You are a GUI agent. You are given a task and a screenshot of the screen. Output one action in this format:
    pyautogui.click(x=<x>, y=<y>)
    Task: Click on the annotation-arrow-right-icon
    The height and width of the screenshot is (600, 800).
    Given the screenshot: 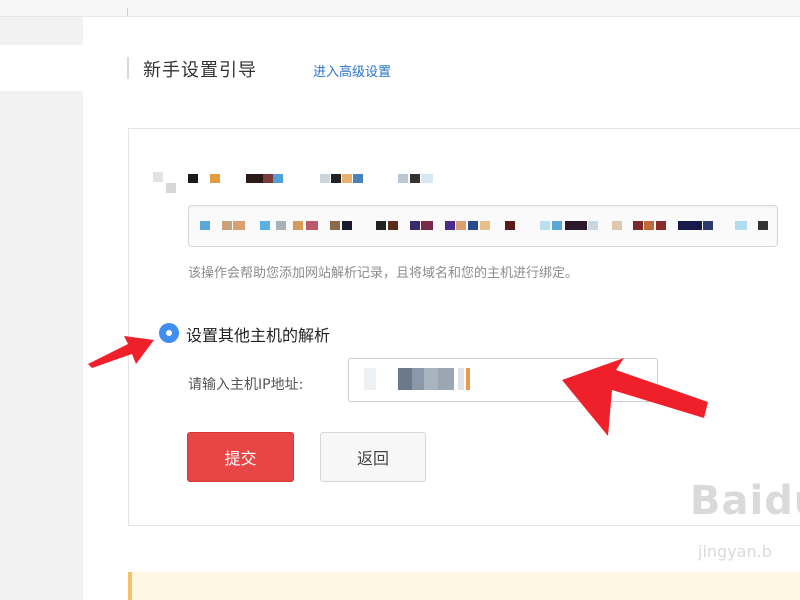 What is the action you would take?
    pyautogui.click(x=635, y=397)
    